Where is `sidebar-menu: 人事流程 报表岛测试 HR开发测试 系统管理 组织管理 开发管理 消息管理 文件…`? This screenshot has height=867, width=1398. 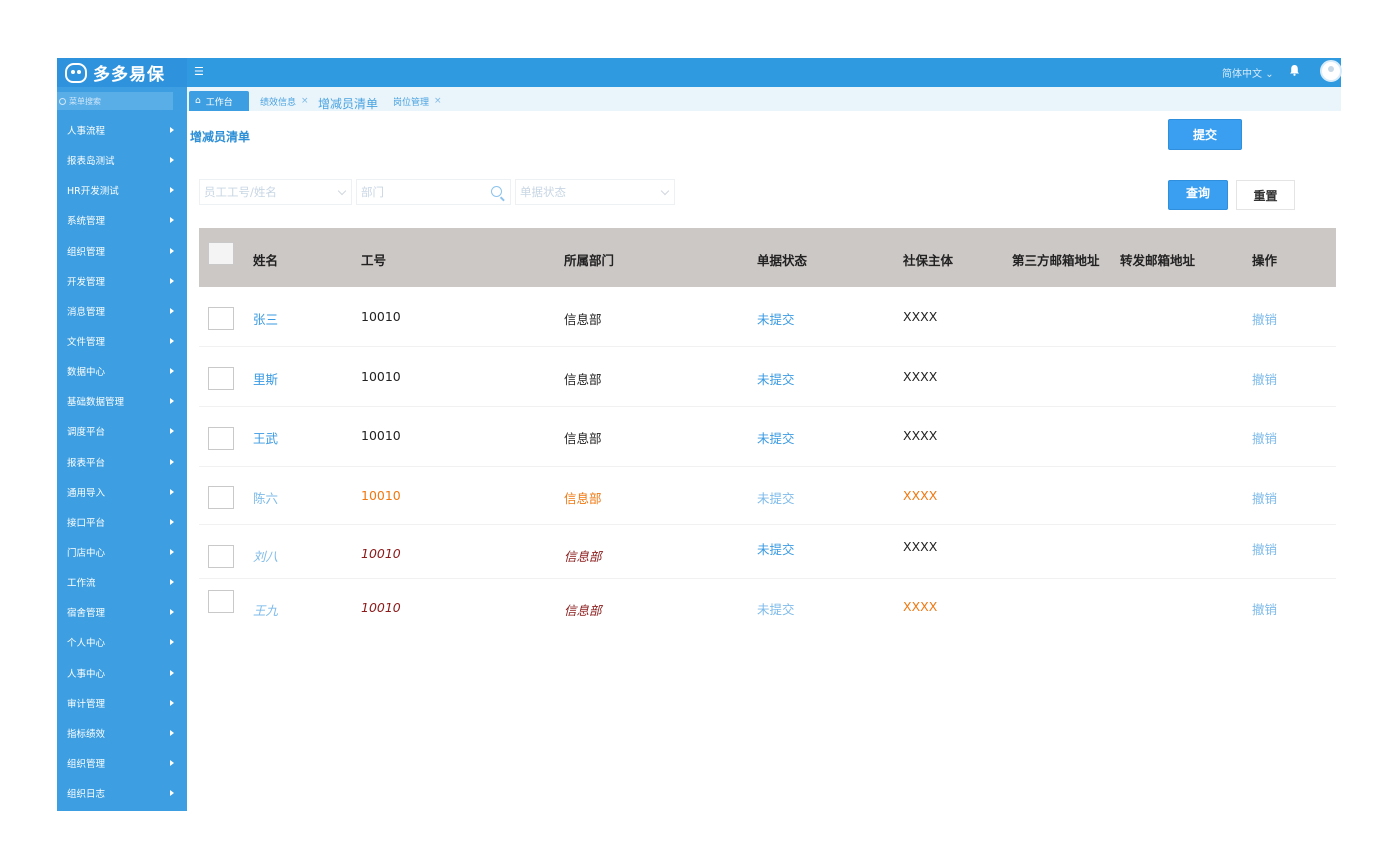
sidebar-menu: 人事流程 报表岛测试 HR开发测试 系统管理 组织管理 开发管理 消息管理 文件… is located at coordinates (122, 461).